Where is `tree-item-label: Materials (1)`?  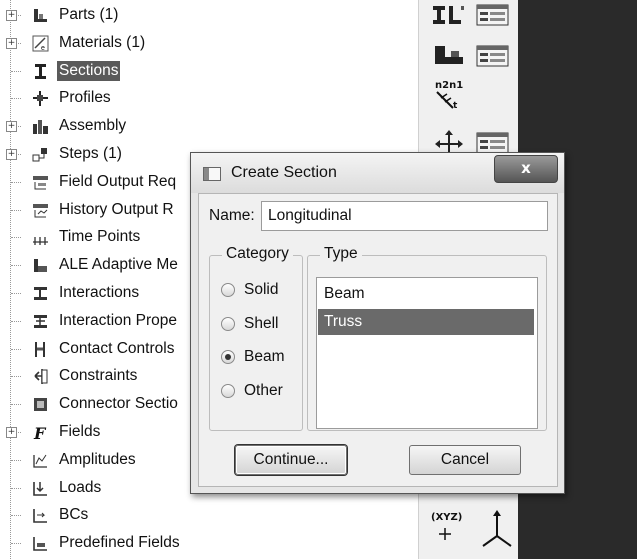
tree-item-label: Materials (1) is located at coordinates (102, 42).